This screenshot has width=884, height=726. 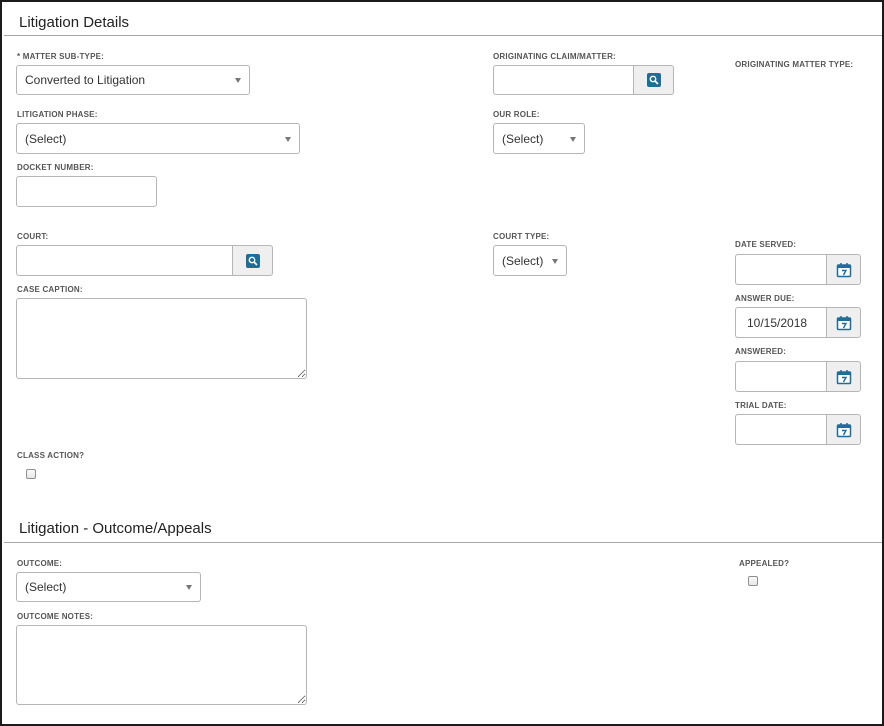 What do you see at coordinates (50, 289) in the screenshot?
I see `case-caption-label: CASE CAPTION:` at bounding box center [50, 289].